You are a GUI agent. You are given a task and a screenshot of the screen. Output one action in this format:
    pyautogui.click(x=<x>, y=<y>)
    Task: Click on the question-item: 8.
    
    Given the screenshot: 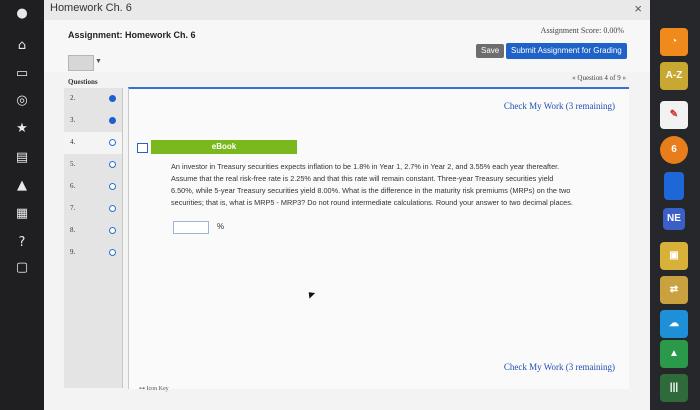 What is the action you would take?
    pyautogui.click(x=93, y=231)
    